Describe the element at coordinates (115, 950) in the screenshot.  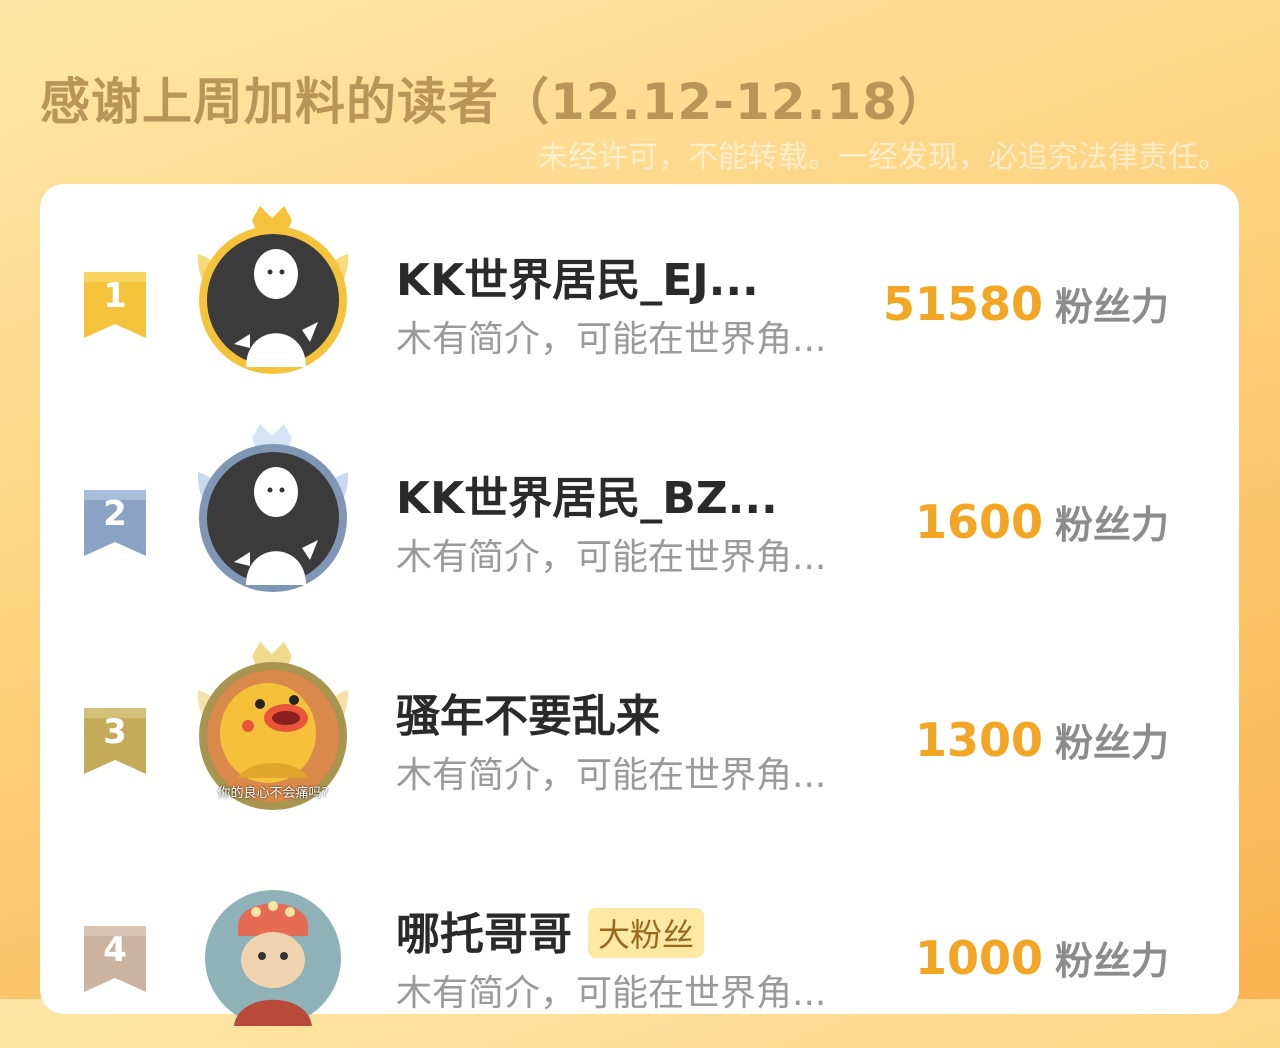
I see `rank-number: 4` at that location.